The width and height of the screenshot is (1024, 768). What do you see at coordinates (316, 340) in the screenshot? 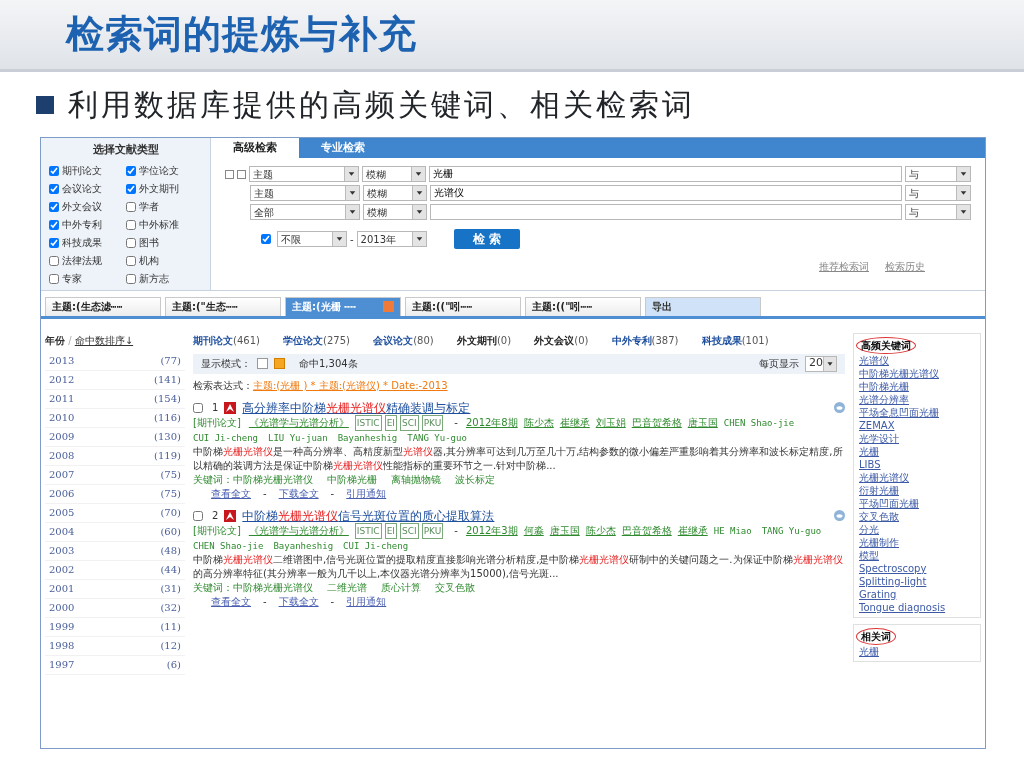
I see `type-count-link: 学位论文(275)` at bounding box center [316, 340].